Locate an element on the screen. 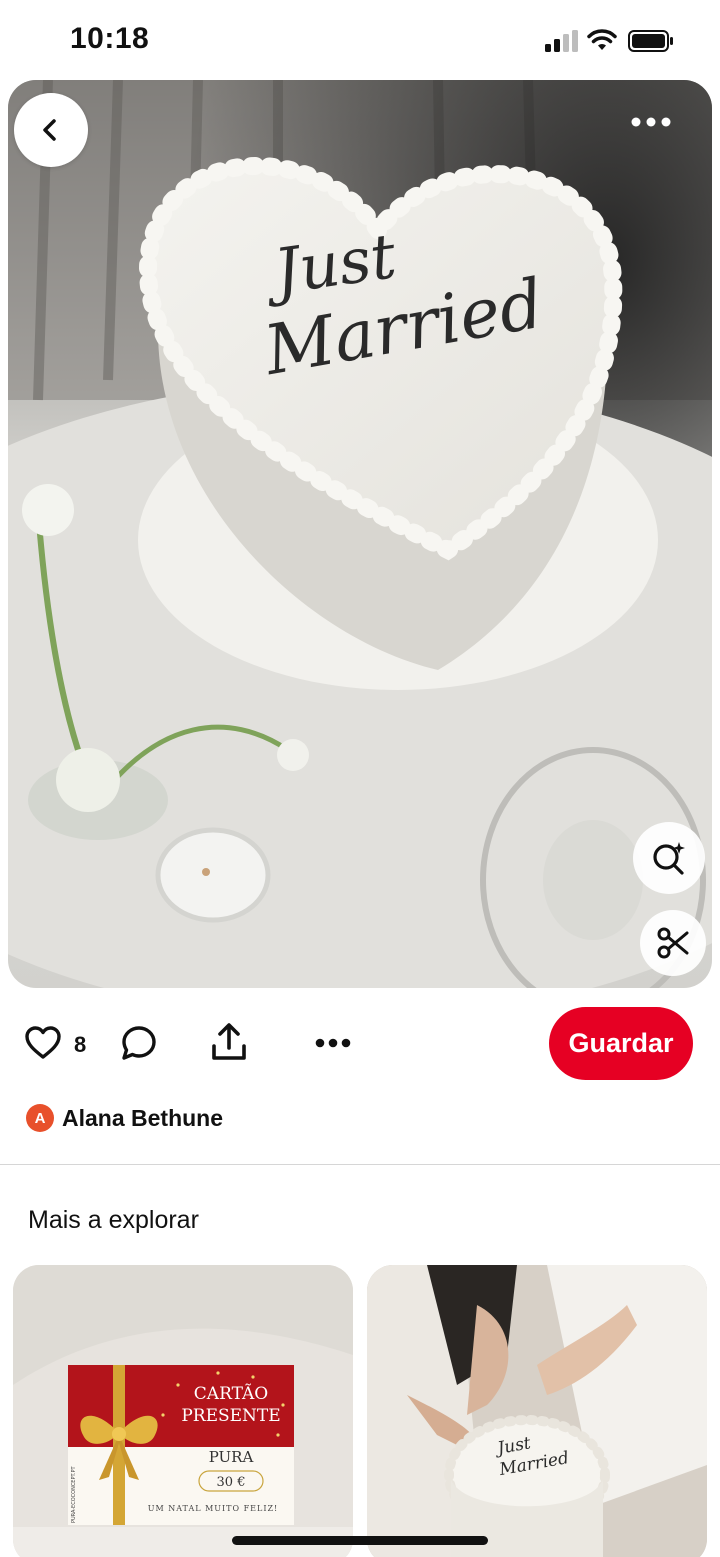 The width and height of the screenshot is (720, 1557). status-bar: 10:18 is located at coordinates (360, 40).